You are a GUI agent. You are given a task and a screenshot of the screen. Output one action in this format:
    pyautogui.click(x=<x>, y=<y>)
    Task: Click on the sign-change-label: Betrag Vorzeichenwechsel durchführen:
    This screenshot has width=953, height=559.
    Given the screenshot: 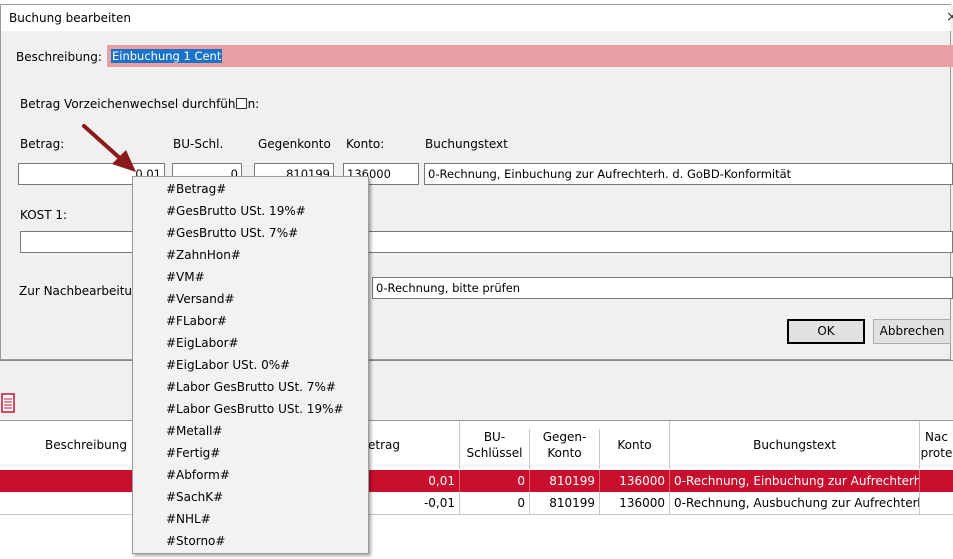 What is the action you would take?
    pyautogui.click(x=140, y=104)
    